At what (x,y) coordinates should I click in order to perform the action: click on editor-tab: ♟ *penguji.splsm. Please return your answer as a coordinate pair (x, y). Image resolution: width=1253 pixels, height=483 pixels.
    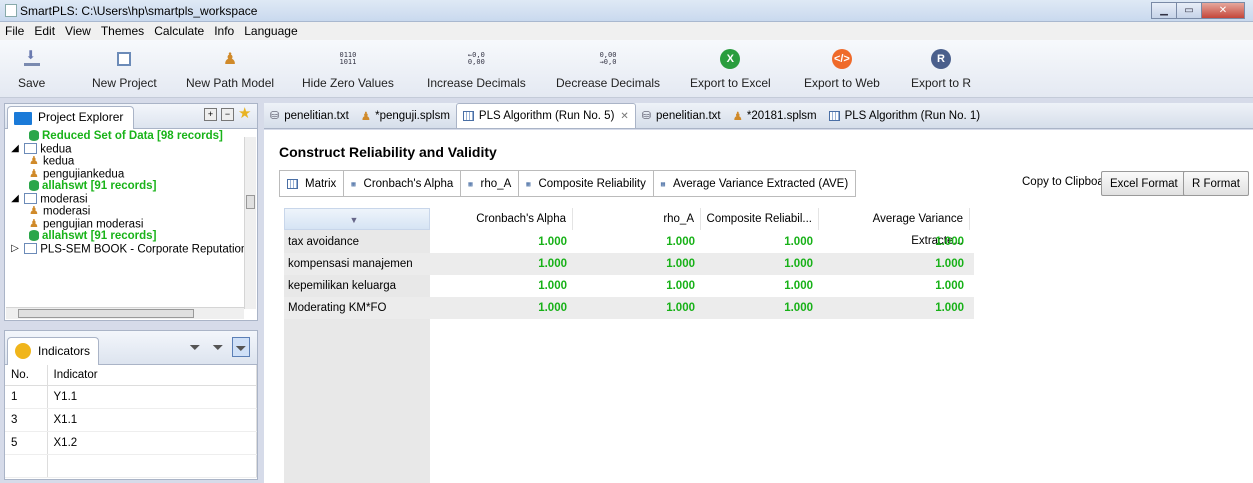
    Looking at the image, I should click on (405, 115).